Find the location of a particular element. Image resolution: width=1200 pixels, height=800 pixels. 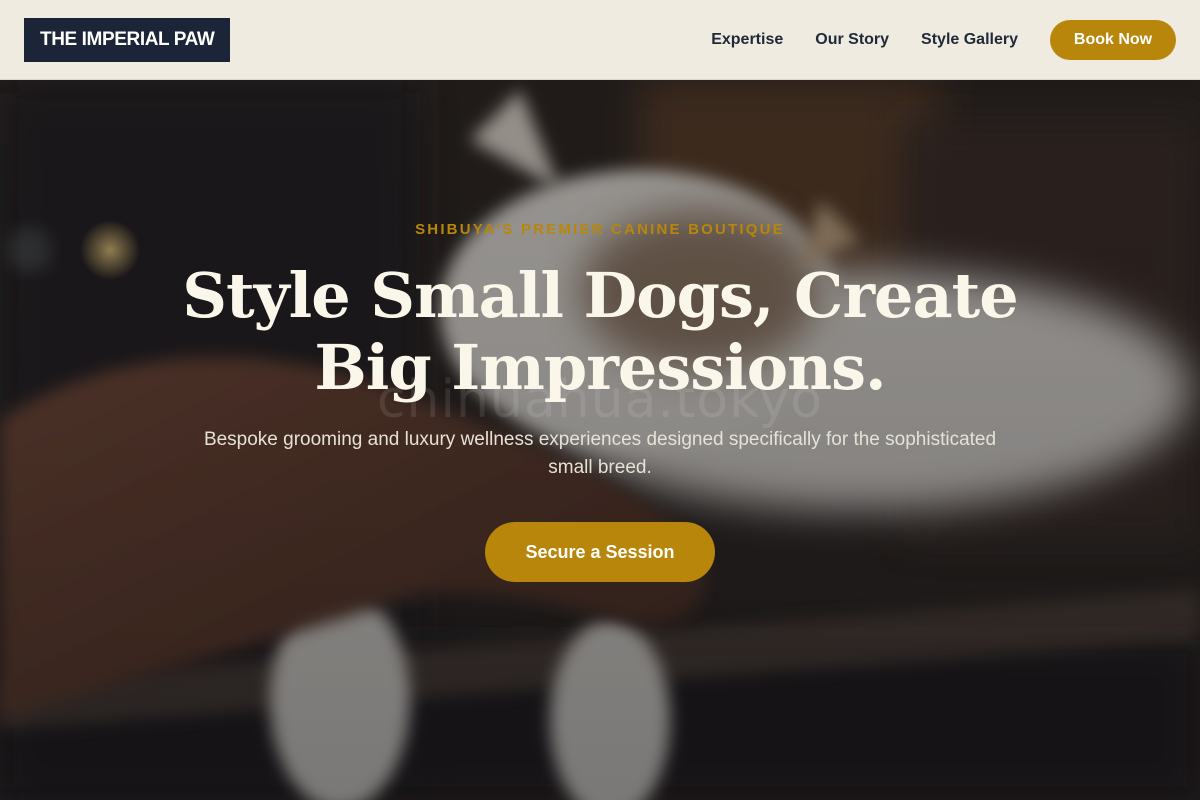

nav-link-expertise: Expertise is located at coordinates (747, 40).